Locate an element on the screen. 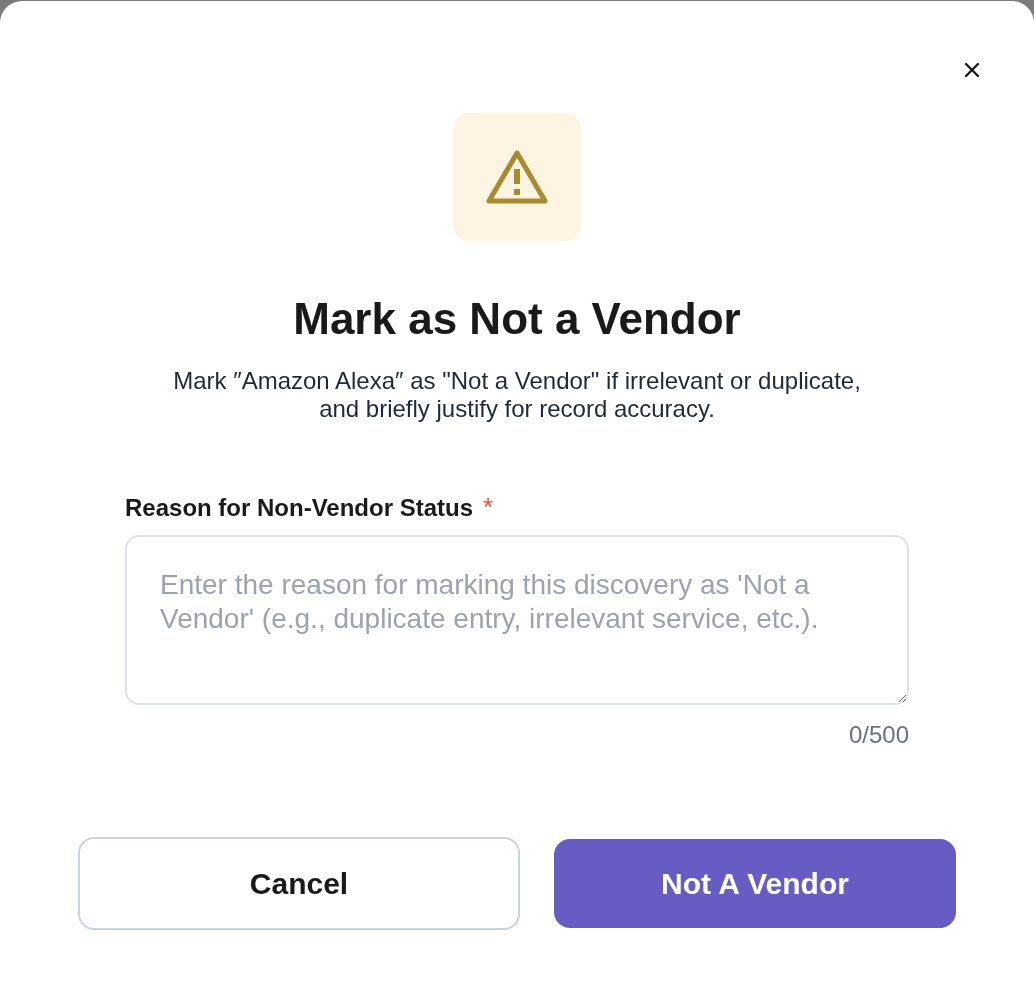 This screenshot has width=1034, height=1008. field-label: Reason for Non-Vendor Status is located at coordinates (299, 508).